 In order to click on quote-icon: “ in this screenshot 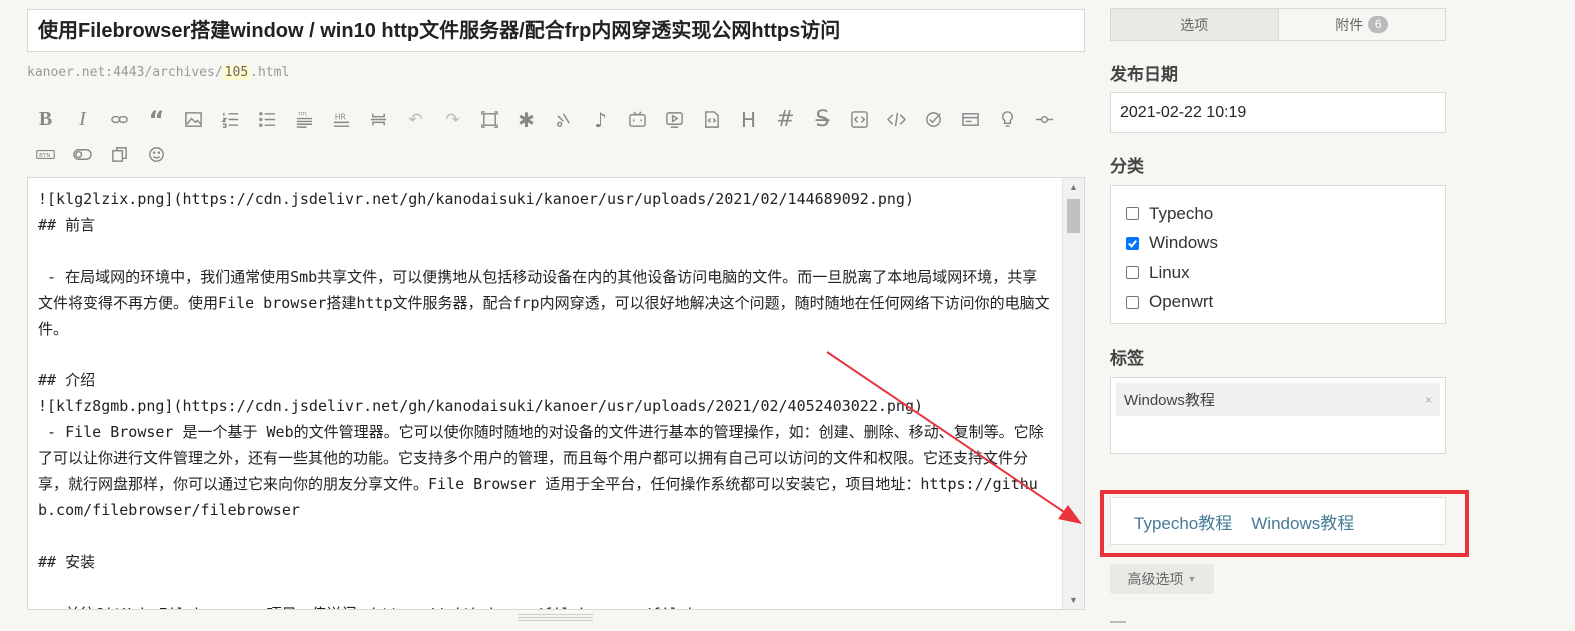, I will do `click(156, 119)`.